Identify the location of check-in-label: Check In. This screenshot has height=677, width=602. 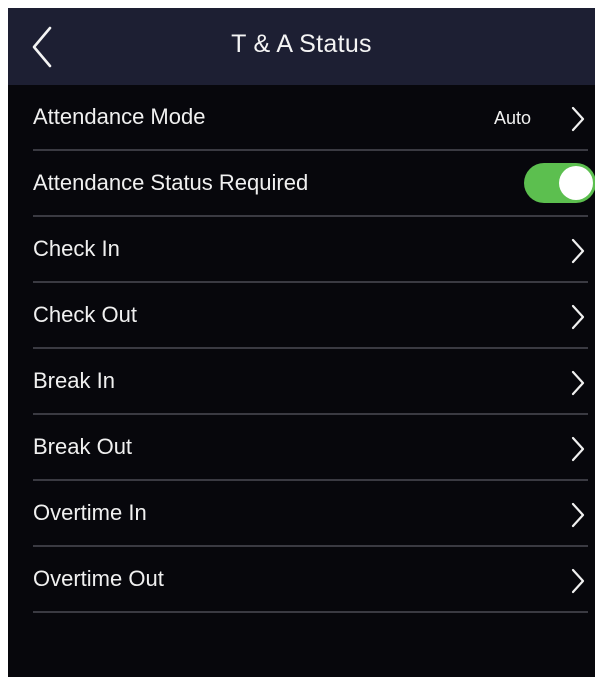
(76, 248).